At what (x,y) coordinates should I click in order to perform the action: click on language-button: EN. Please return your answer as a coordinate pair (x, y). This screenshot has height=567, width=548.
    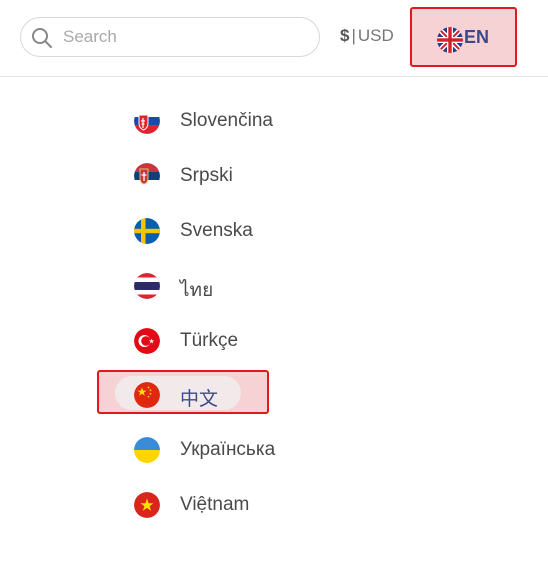
    Looking at the image, I should click on (463, 37).